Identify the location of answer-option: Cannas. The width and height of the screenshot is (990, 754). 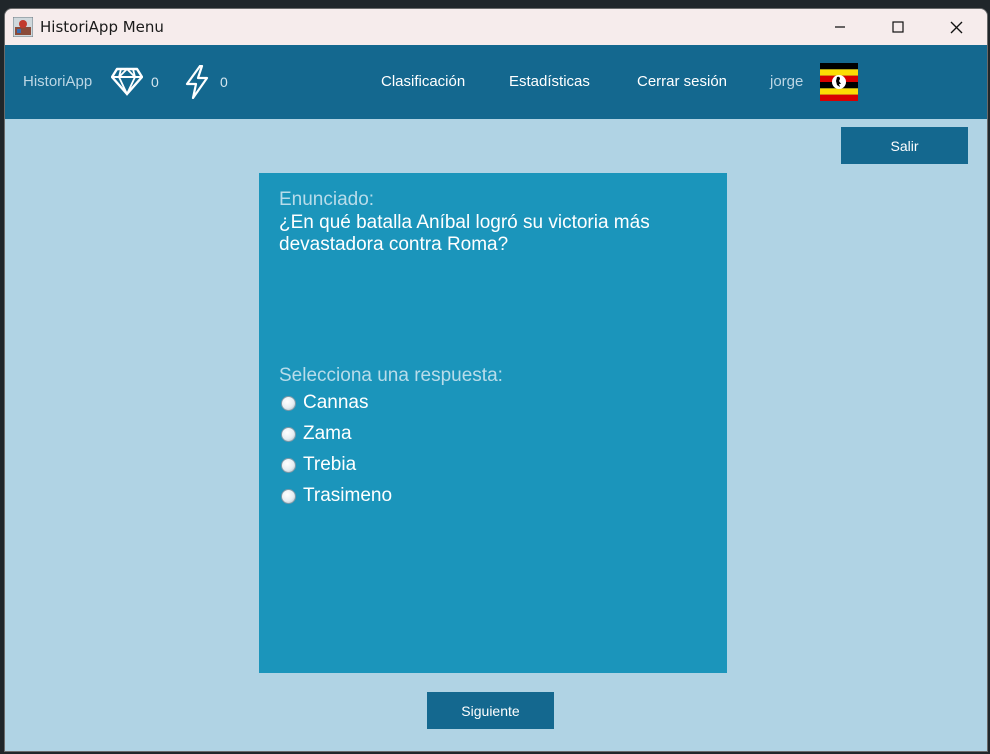
(325, 403).